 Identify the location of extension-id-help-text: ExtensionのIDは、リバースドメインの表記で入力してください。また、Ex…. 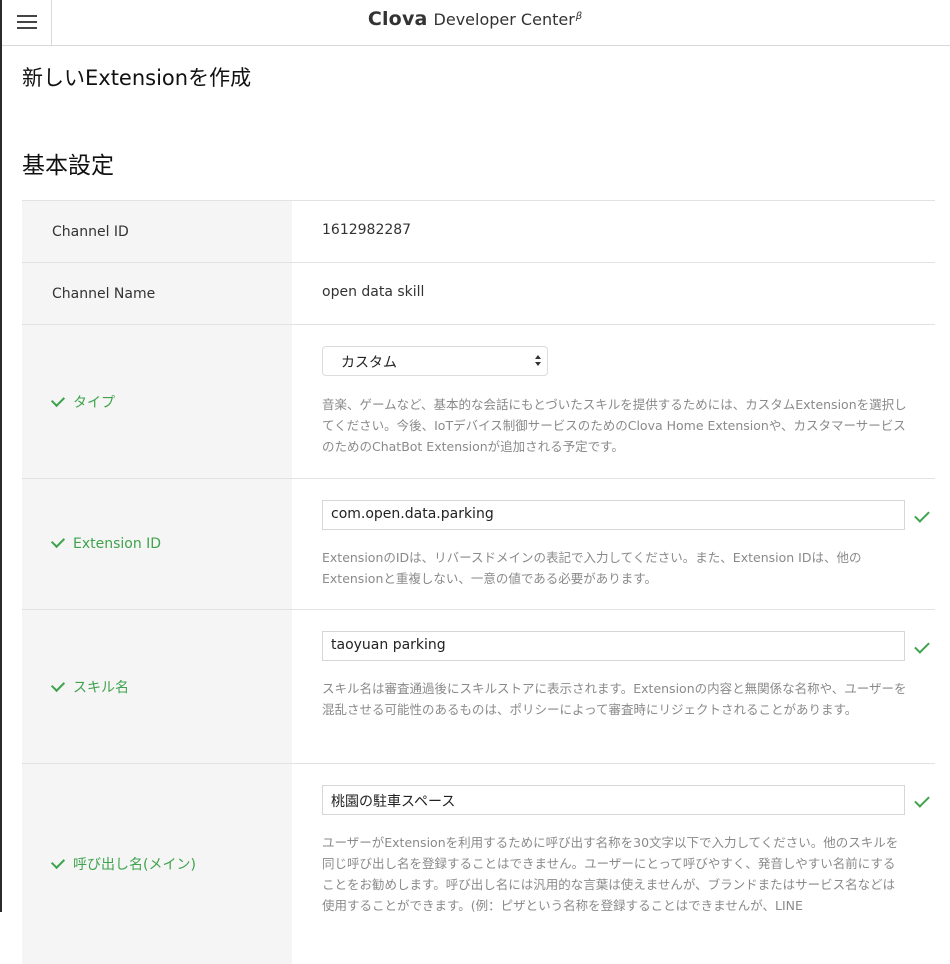
(592, 568).